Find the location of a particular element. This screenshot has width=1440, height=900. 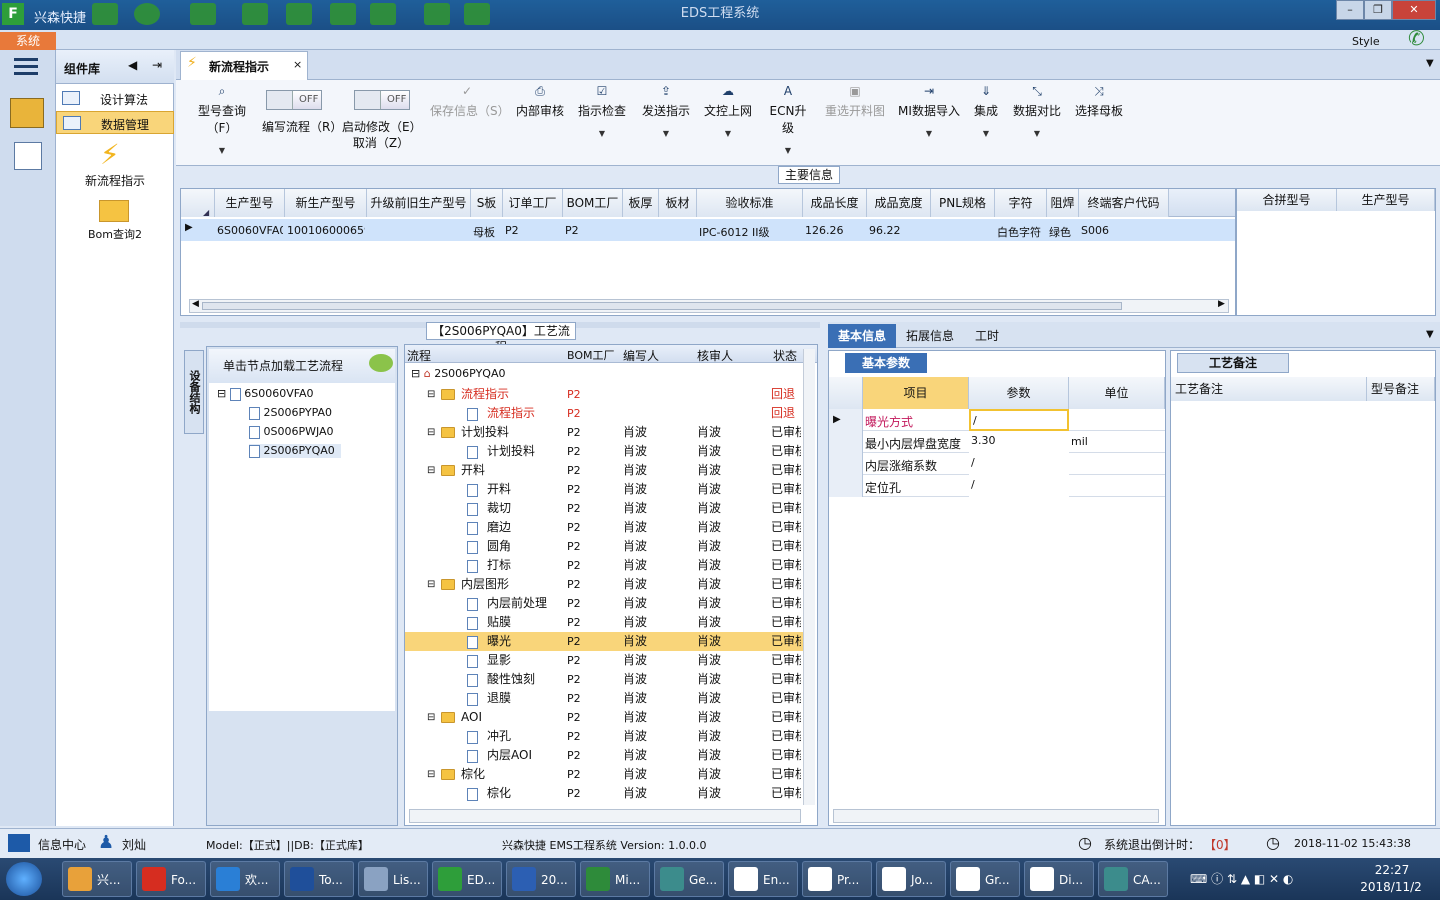

toolbar-button: ⤨ 选择母板 is located at coordinates (1099, 116).